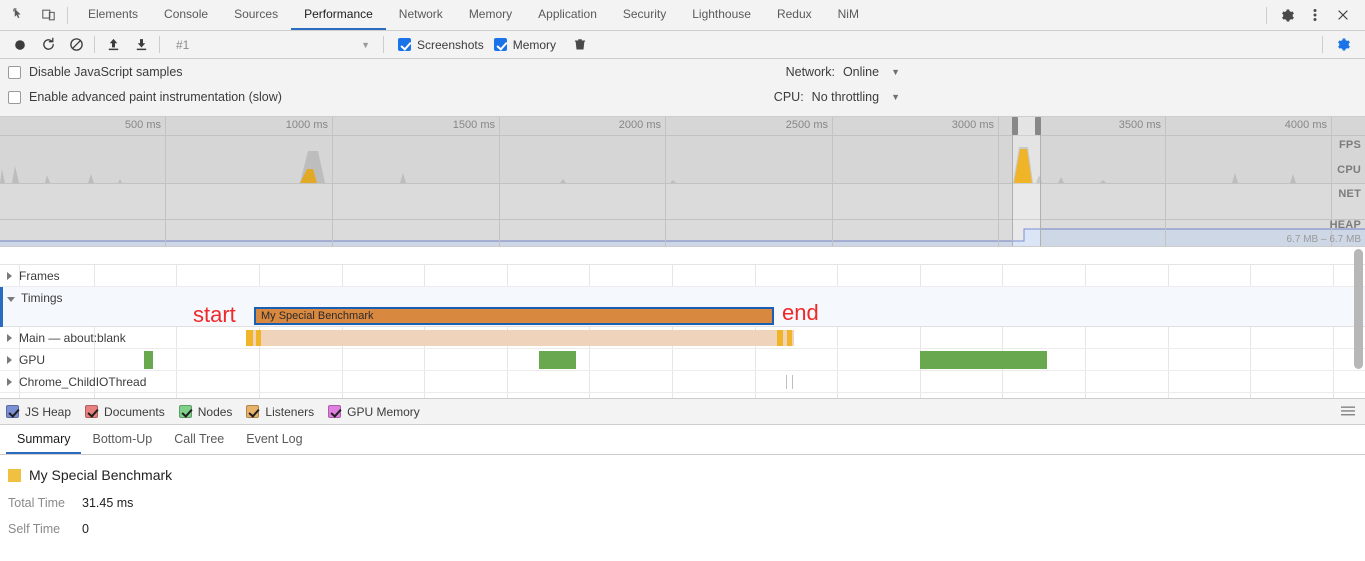 This screenshot has height=561, width=1365. Describe the element at coordinates (1349, 194) in the screenshot. I see `overview-label-net: NET` at that location.